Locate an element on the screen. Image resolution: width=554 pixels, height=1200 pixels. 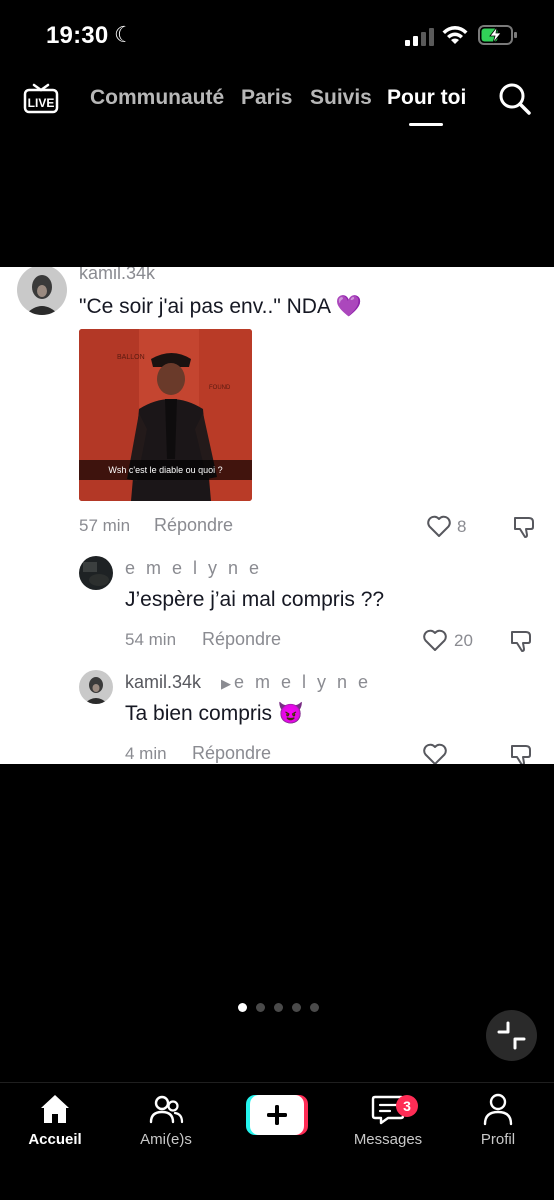
nav-label: Messages is located at coordinates (388, 1139).